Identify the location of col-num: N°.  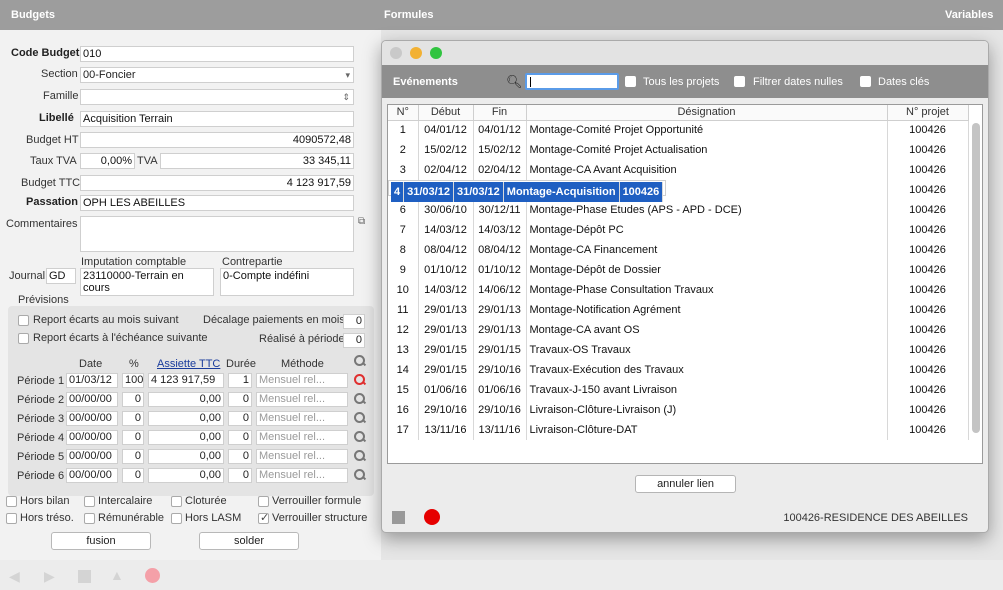
(403, 113).